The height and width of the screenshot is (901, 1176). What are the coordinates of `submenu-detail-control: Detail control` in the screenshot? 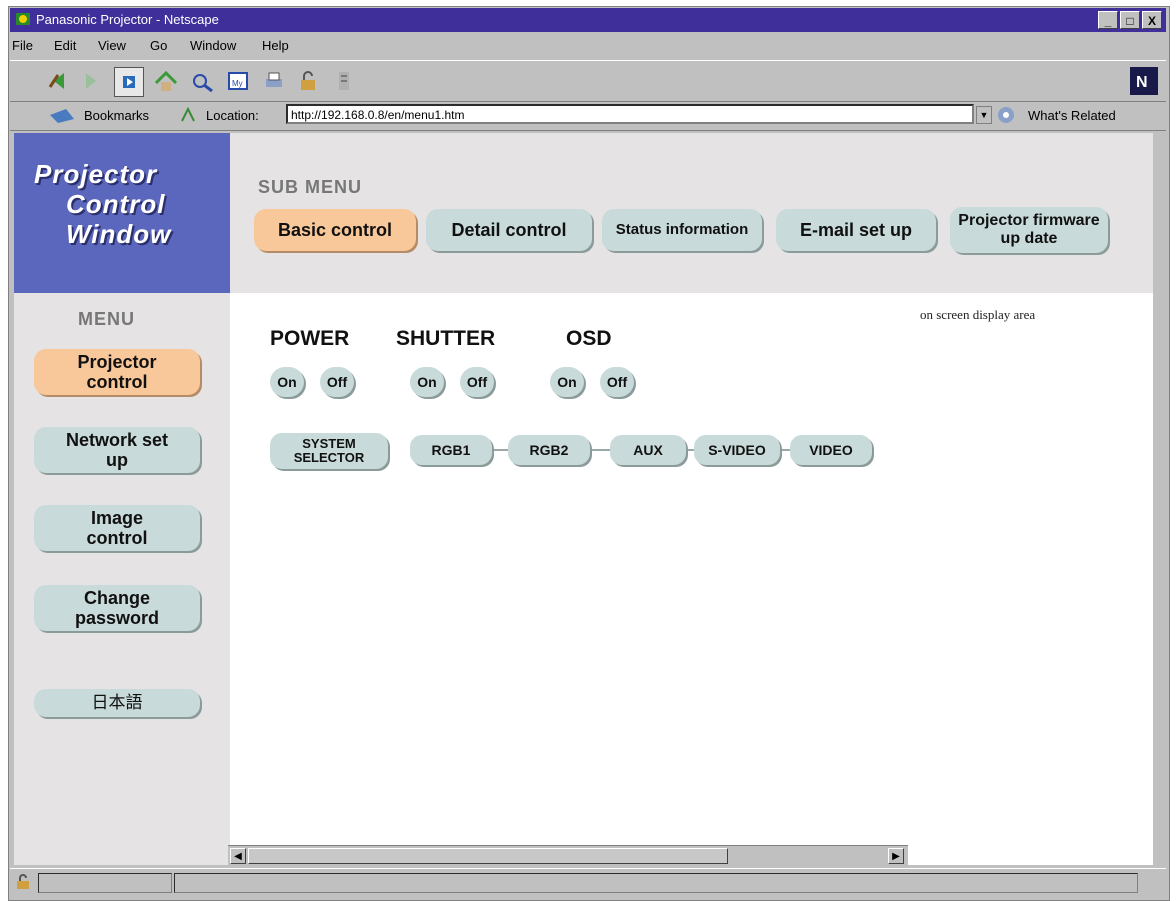 It's located at (509, 230).